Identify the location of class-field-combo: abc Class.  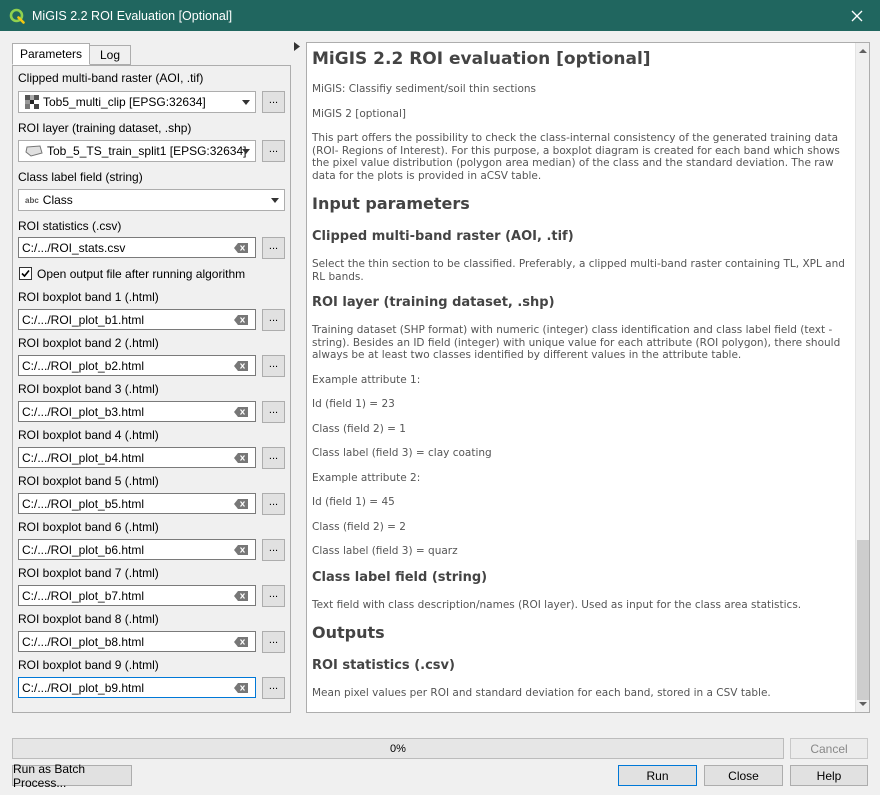
(151, 200).